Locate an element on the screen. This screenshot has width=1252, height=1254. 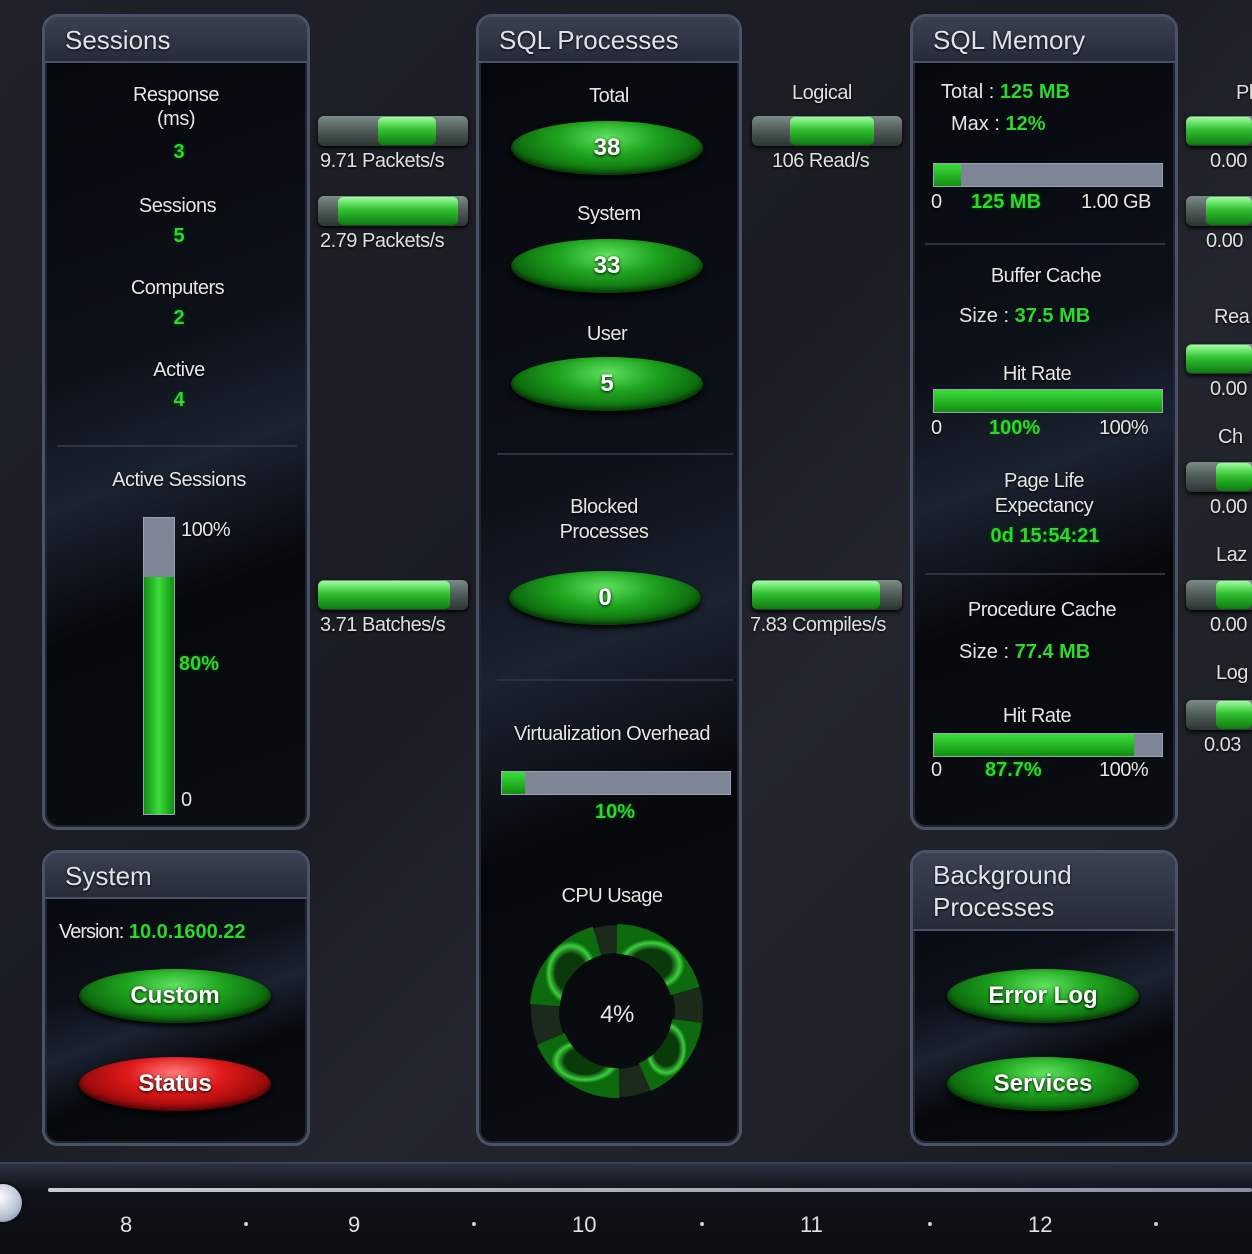
virtualization-label: Virtualization Overhead is located at coordinates (612, 734).